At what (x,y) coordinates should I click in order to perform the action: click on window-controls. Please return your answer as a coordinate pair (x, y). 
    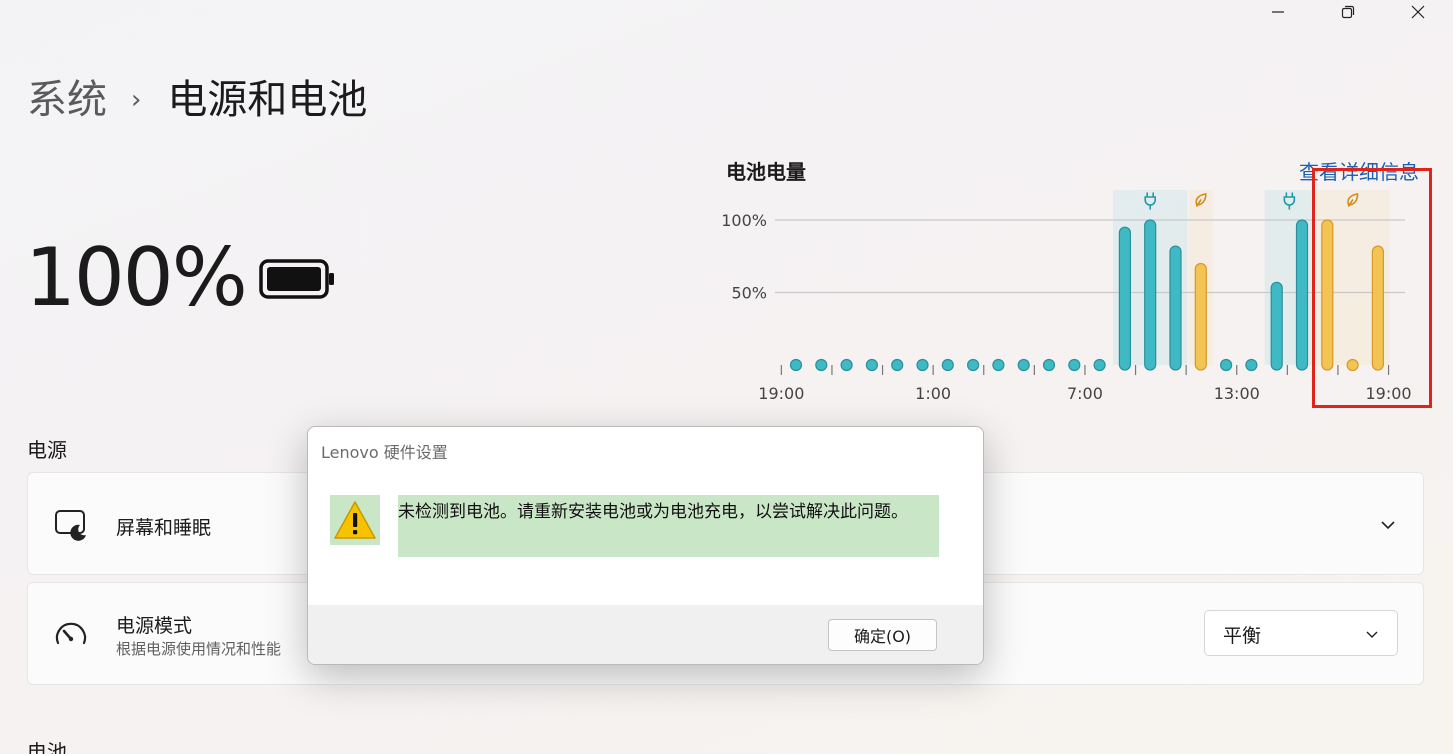
    Looking at the image, I should click on (1348, 12).